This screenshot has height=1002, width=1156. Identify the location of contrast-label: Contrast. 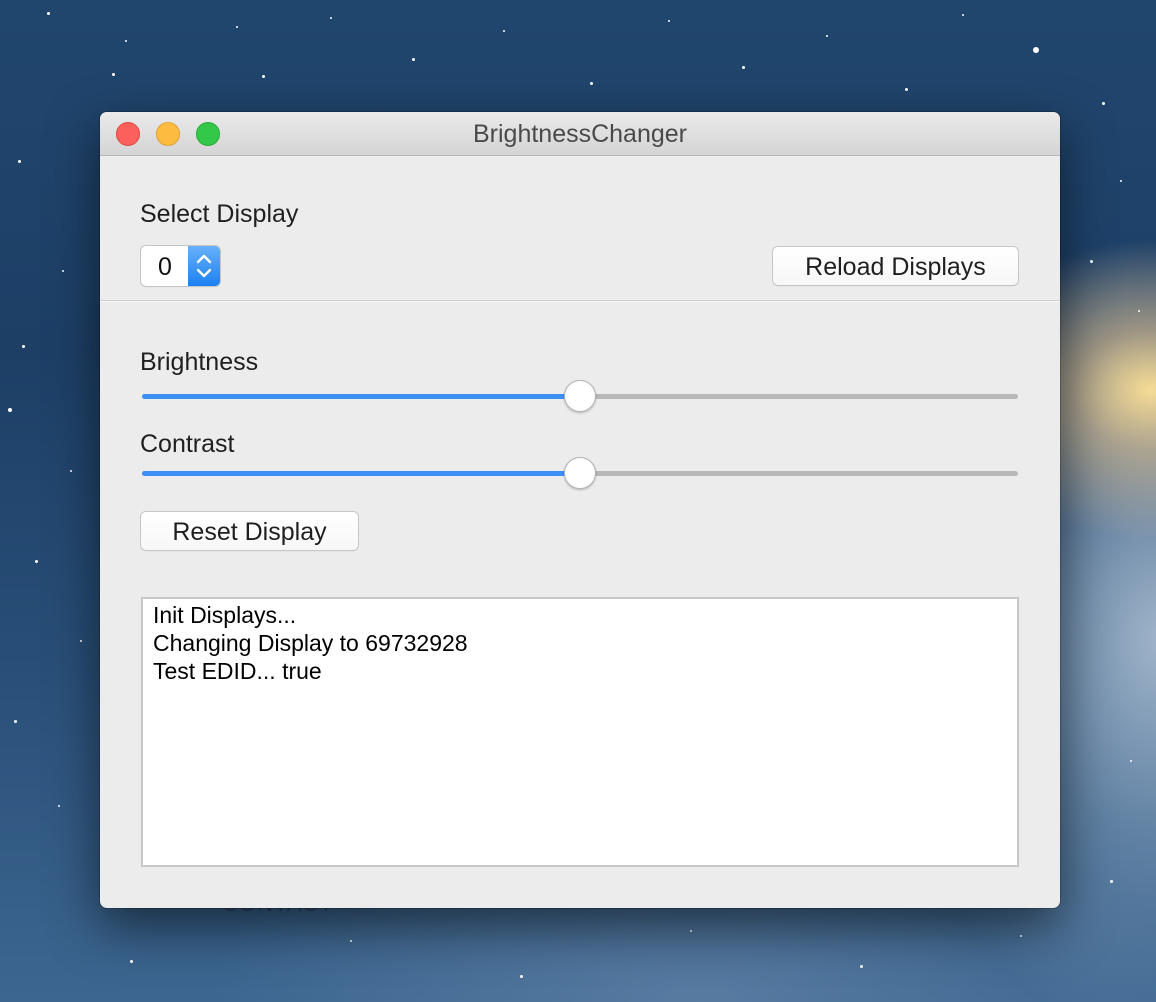
(187, 444).